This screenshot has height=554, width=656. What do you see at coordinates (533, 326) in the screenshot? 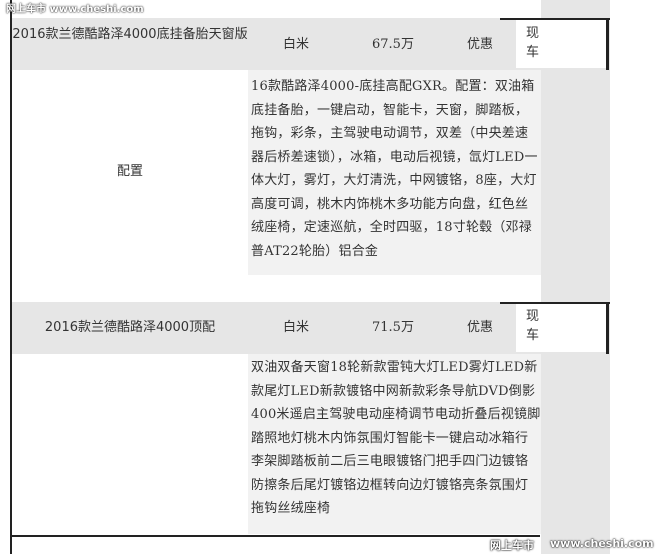
I see `row2-stock: 现车` at bounding box center [533, 326].